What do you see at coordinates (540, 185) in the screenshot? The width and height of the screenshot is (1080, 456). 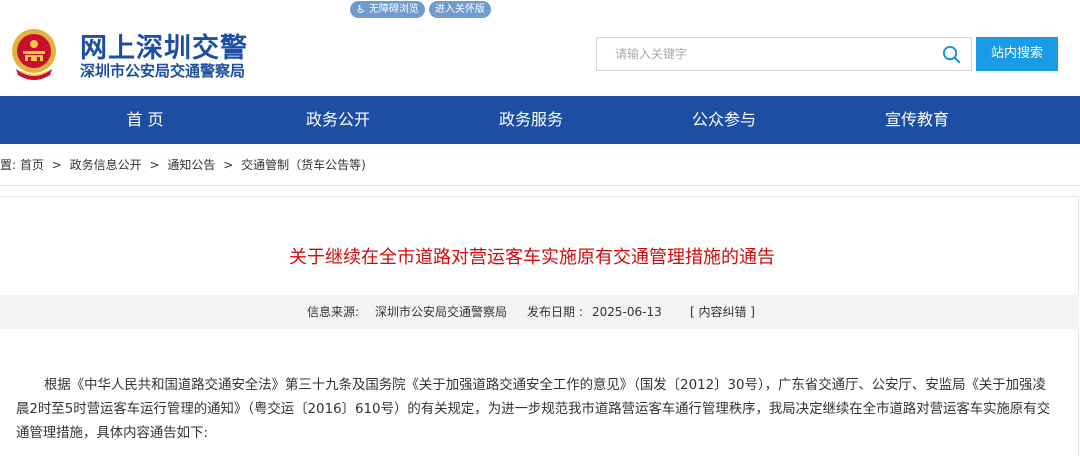 I see `breadcrumb-divider` at bounding box center [540, 185].